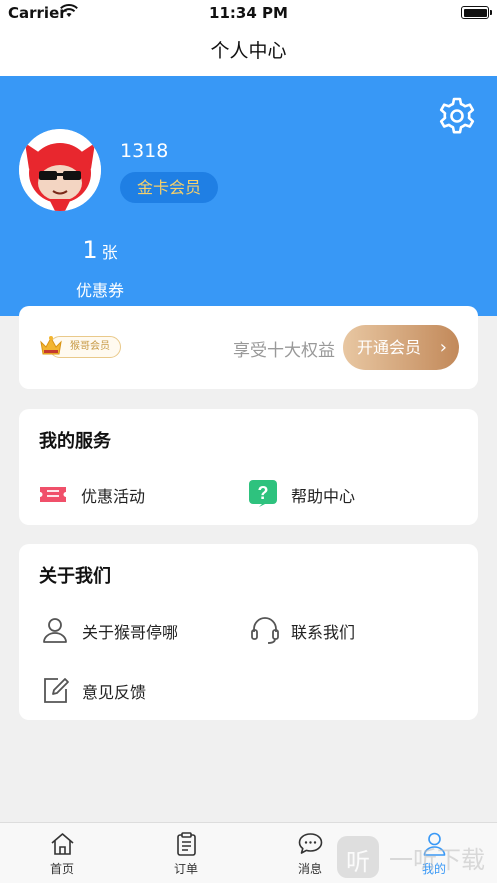  What do you see at coordinates (62, 844) in the screenshot?
I see `home-icon` at bounding box center [62, 844].